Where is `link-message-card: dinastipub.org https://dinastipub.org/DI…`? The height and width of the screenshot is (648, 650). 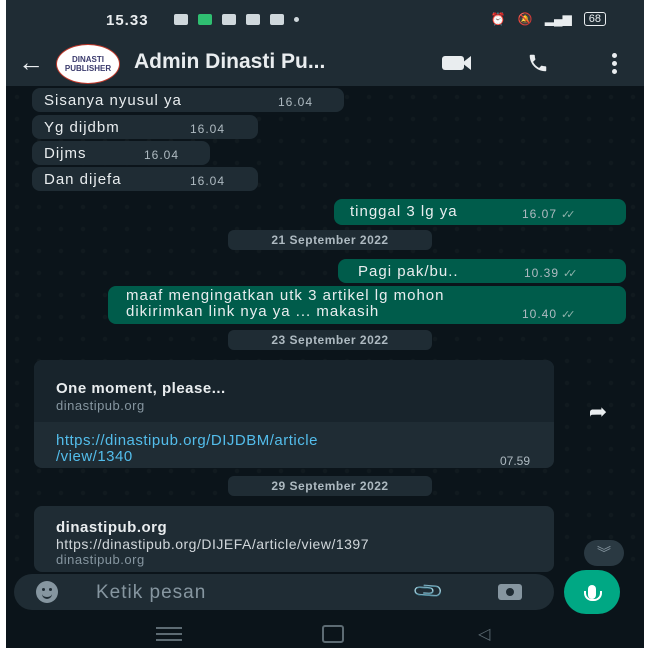 link-message-card: dinastipub.org https://dinastipub.org/DI… is located at coordinates (294, 539).